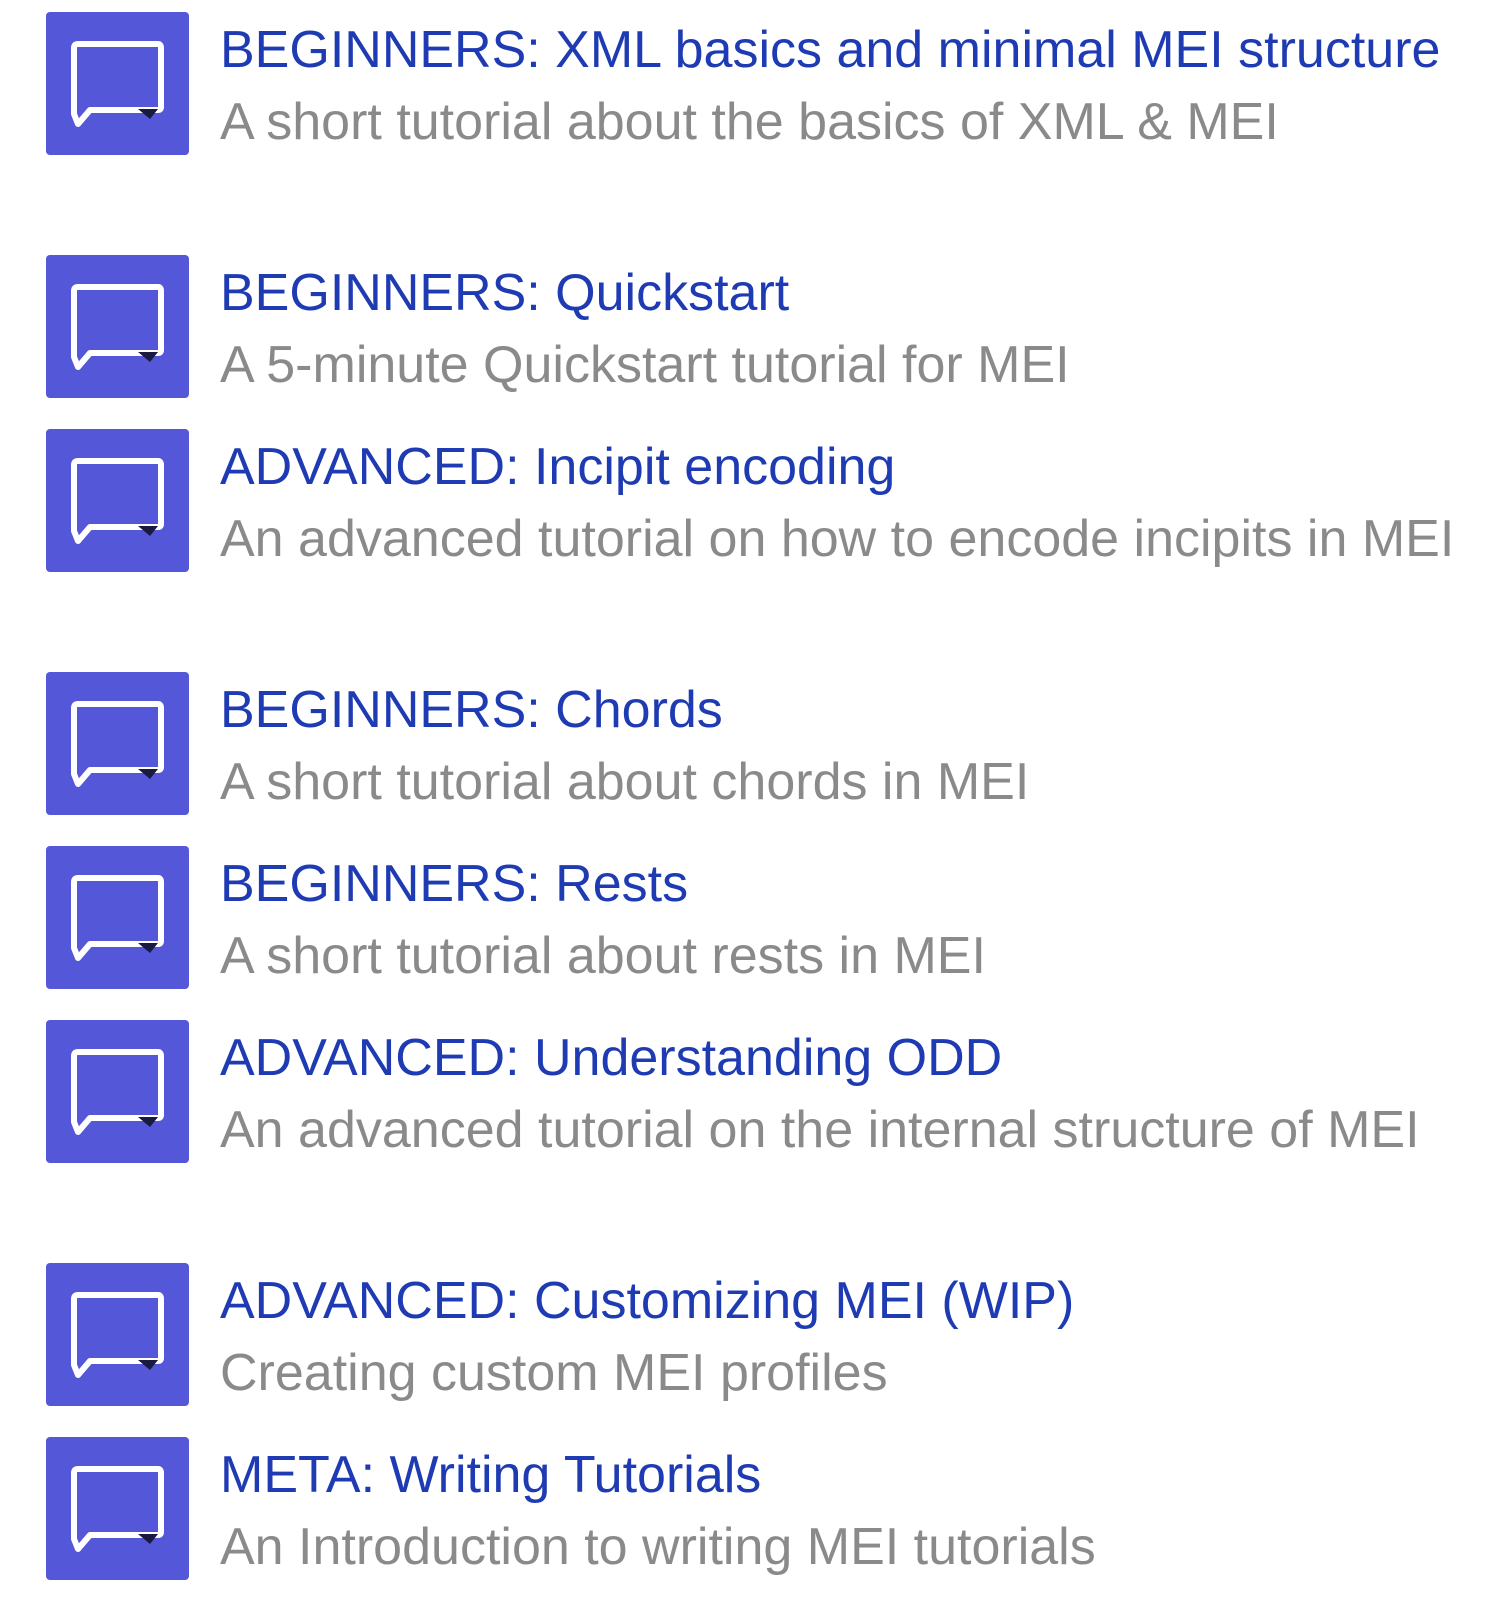 The width and height of the screenshot is (1501, 1616). Describe the element at coordinates (850, 293) in the screenshot. I see `tutorial-title-link: BEGINNERS: Quickstart` at that location.